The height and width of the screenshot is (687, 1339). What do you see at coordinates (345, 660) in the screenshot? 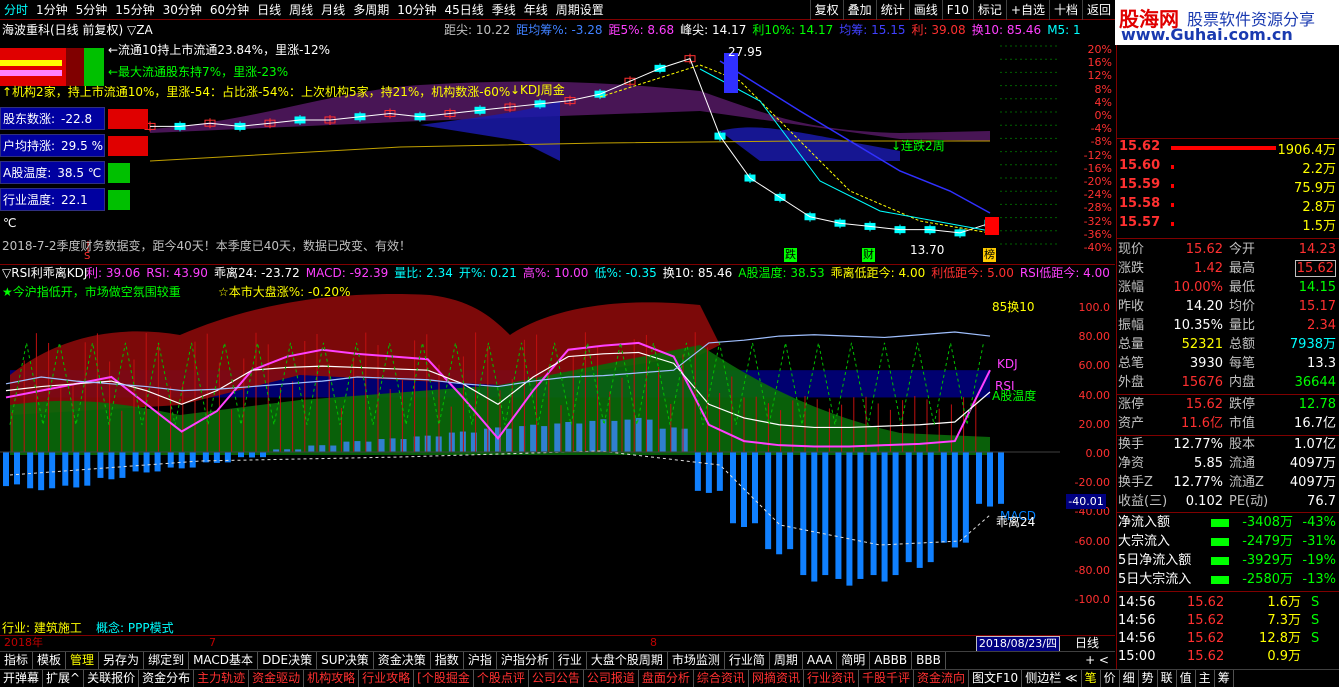
I see `indicator-tab: SUP决策` at bounding box center [345, 660].